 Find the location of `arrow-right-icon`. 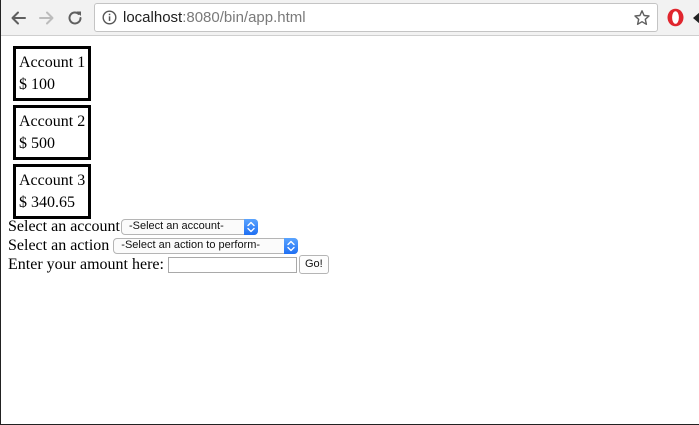

arrow-right-icon is located at coordinates (46, 18).